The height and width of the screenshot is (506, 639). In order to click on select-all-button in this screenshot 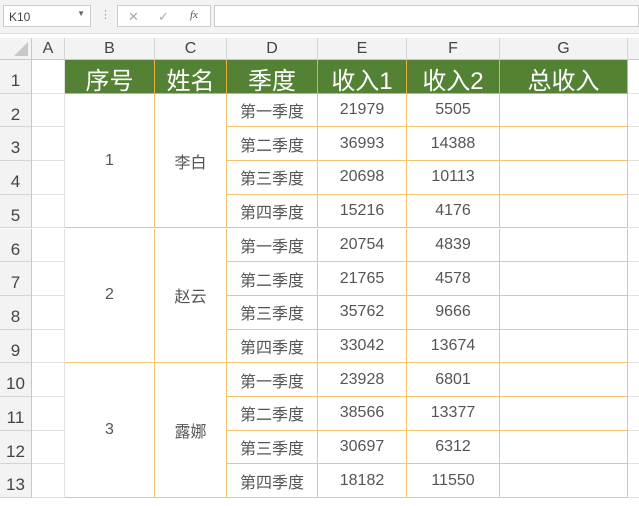, I will do `click(16, 49)`.